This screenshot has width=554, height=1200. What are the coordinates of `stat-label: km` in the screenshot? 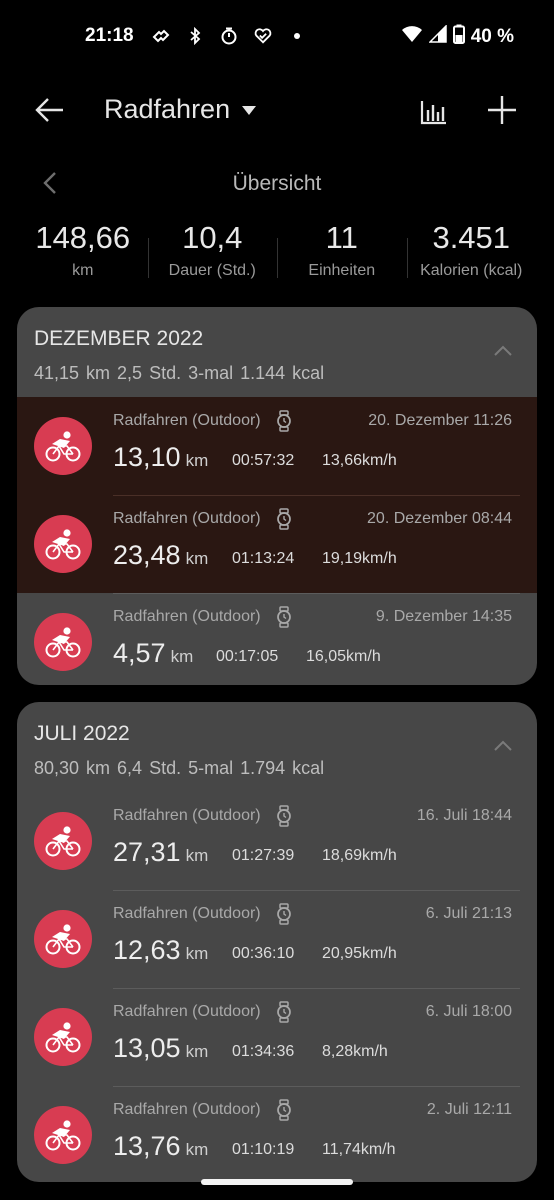 It's located at (83, 270).